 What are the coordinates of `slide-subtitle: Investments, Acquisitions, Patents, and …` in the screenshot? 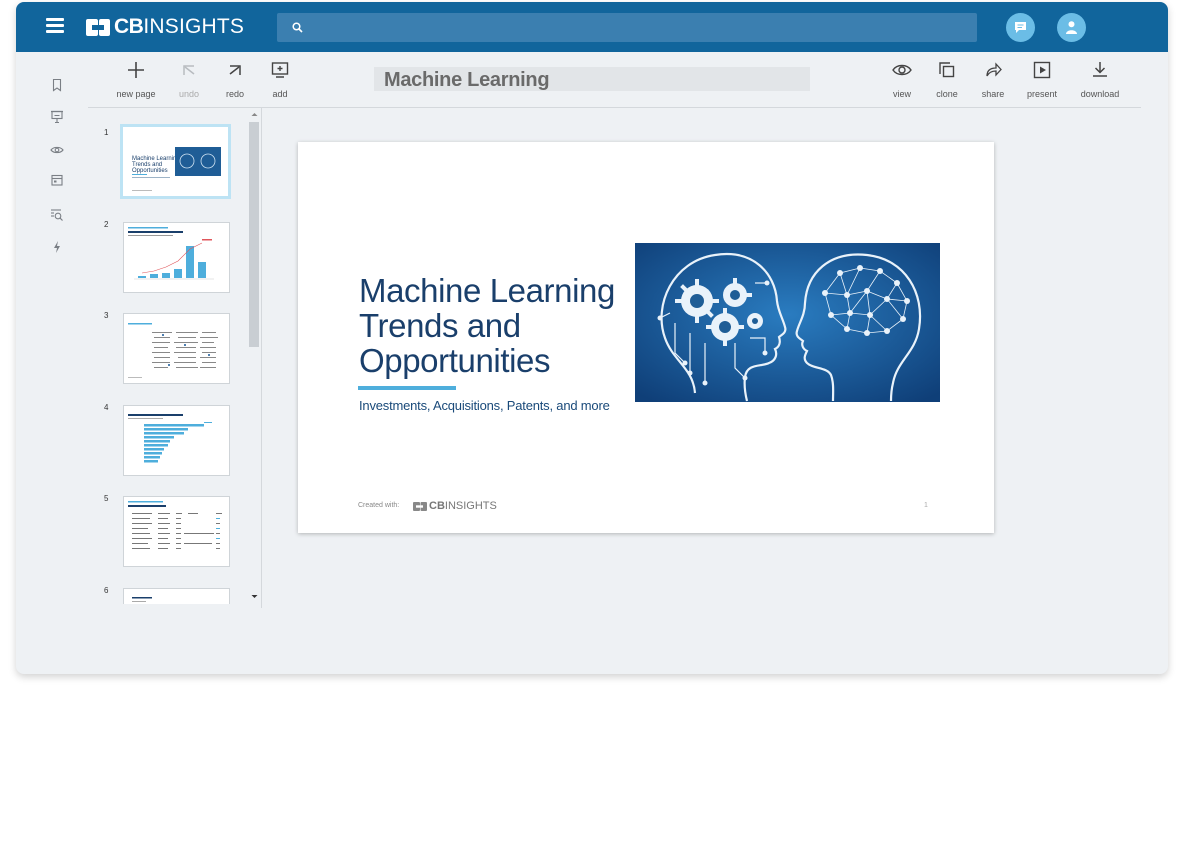 It's located at (484, 405).